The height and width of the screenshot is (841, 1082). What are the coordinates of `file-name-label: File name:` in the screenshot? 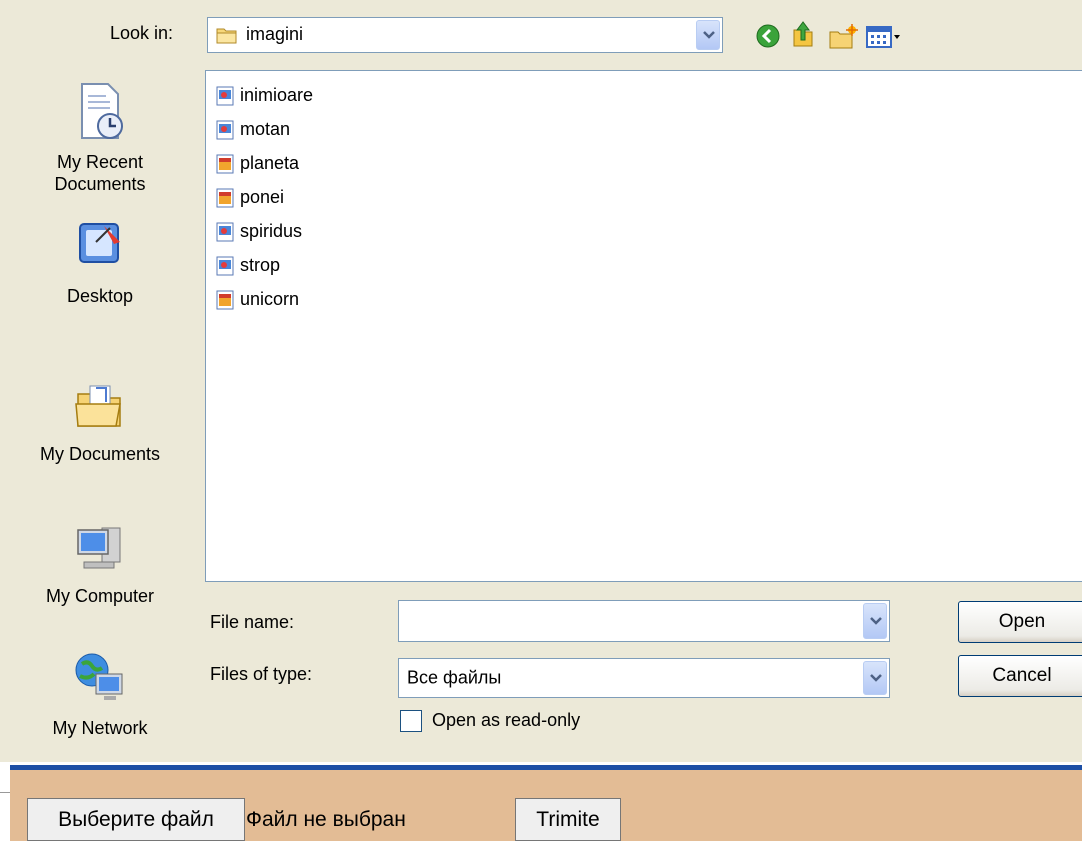 It's located at (252, 622).